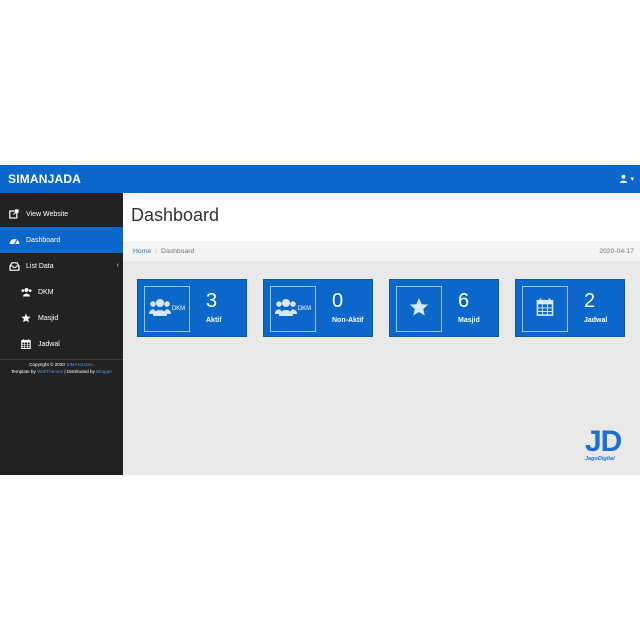  I want to click on watermark-text: JagoDigital, so click(600, 459).